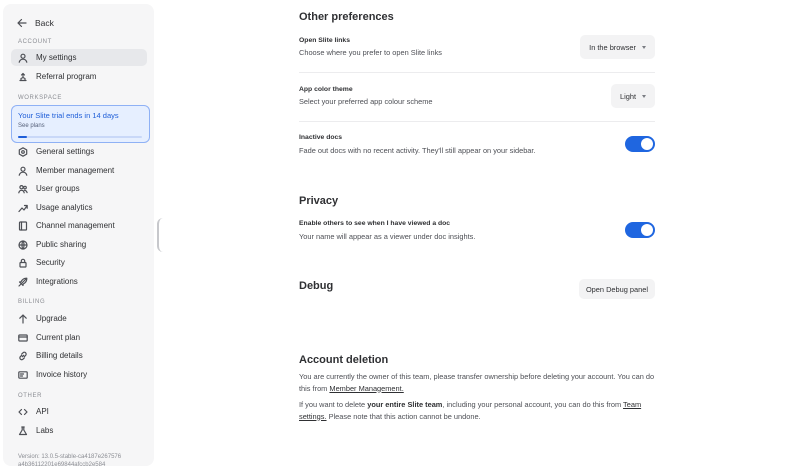 Image resolution: width=800 pixels, height=470 pixels. I want to click on arrow-left-icon, so click(22, 23).